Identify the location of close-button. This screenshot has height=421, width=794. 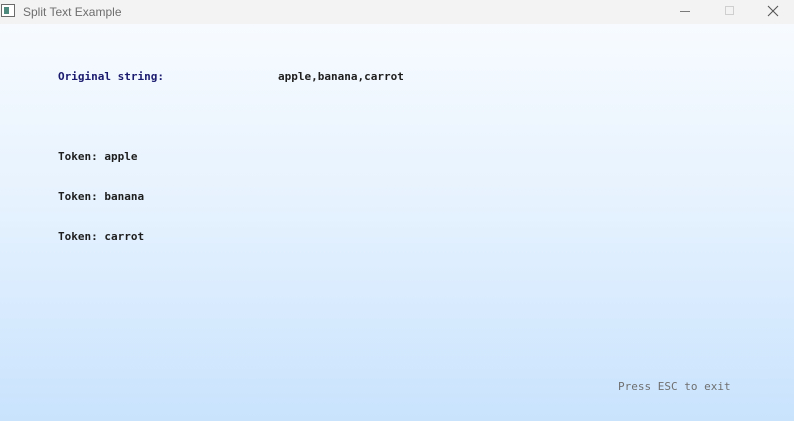
(772, 12).